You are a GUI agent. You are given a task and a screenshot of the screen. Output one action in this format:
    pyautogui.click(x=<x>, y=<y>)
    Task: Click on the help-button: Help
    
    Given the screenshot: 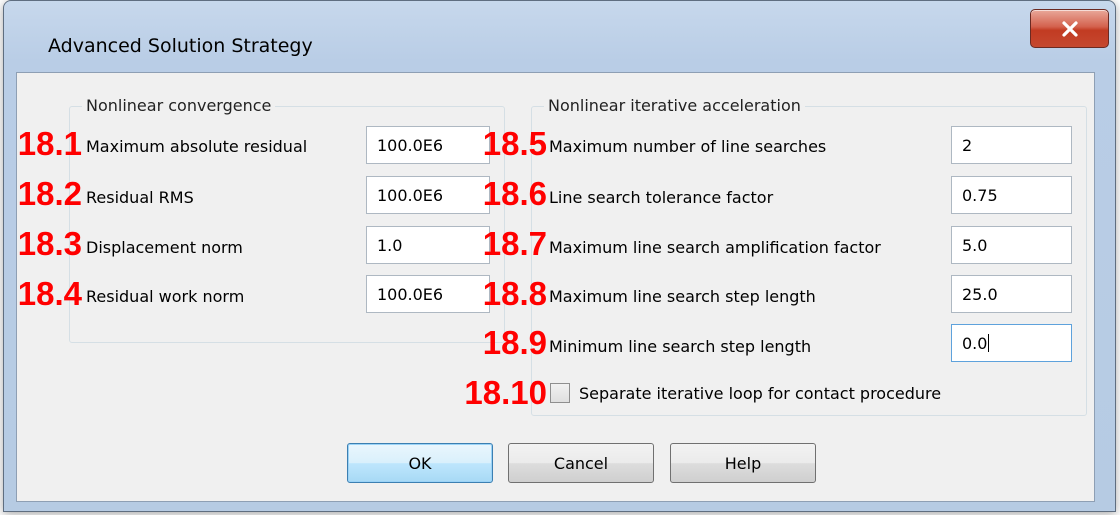 What is the action you would take?
    pyautogui.click(x=743, y=463)
    